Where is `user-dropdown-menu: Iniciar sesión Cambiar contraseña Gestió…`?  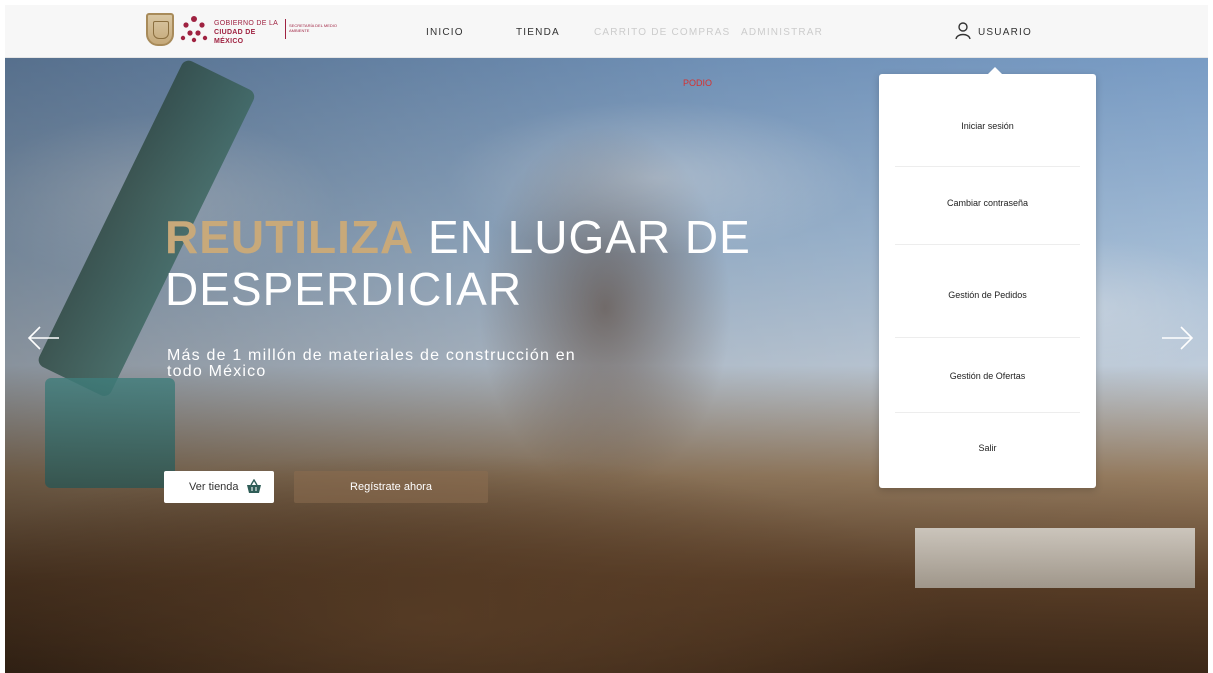
user-dropdown-menu: Iniciar sesión Cambiar contraseña Gestió… is located at coordinates (987, 281).